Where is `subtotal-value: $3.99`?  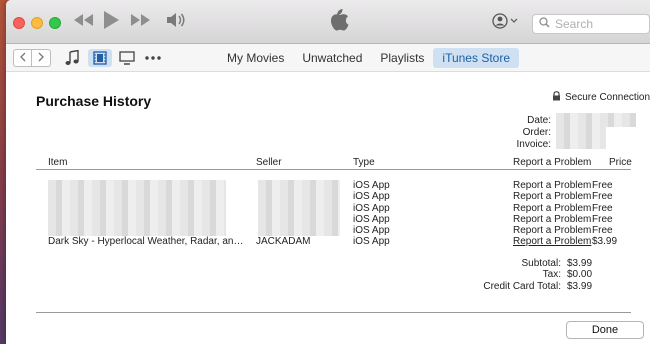 subtotal-value: $3.99 is located at coordinates (580, 263).